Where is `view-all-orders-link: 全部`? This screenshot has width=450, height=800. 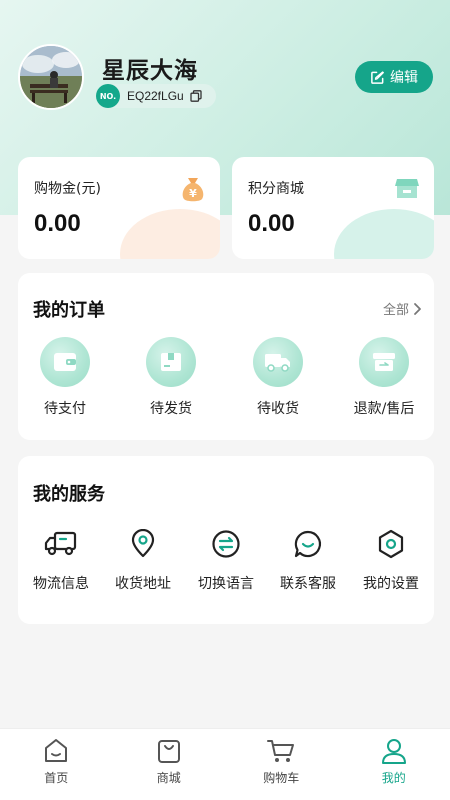 view-all-orders-link: 全部 is located at coordinates (402, 308).